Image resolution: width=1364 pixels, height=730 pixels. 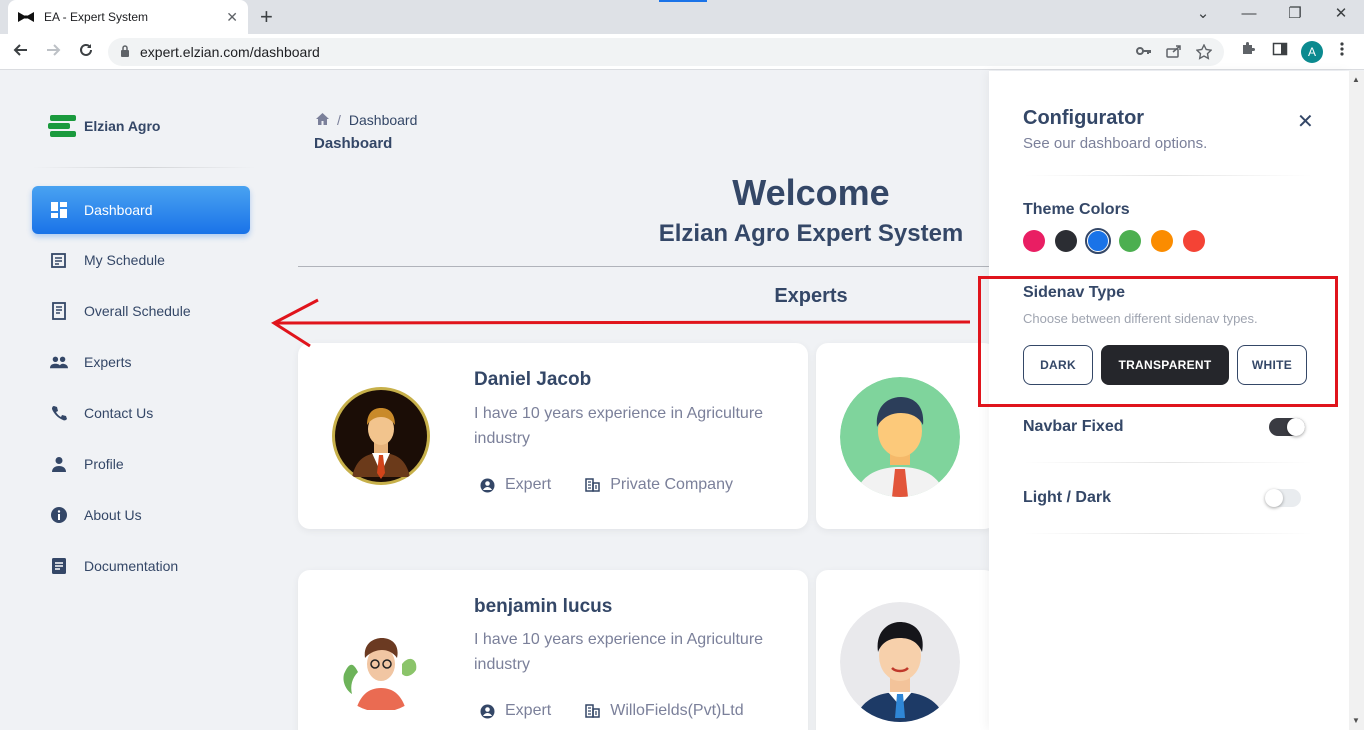 What do you see at coordinates (1287, 427) in the screenshot?
I see `navbar-fixed-toggle` at bounding box center [1287, 427].